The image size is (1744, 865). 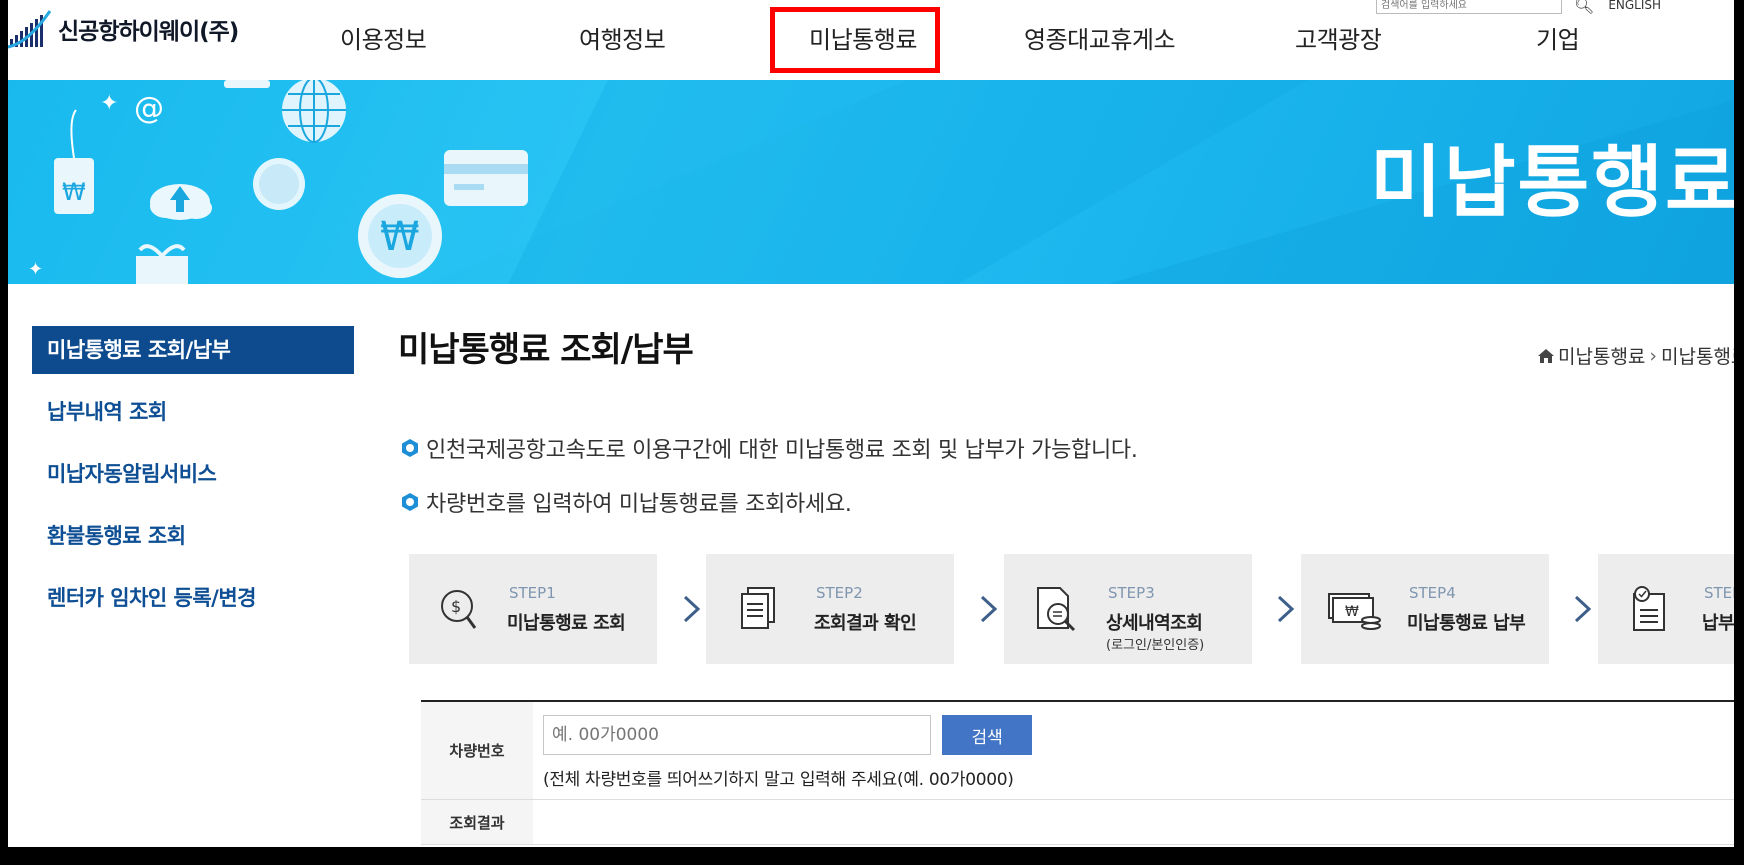 I want to click on nav-item-customer: 고객광장, so click(x=1338, y=40).